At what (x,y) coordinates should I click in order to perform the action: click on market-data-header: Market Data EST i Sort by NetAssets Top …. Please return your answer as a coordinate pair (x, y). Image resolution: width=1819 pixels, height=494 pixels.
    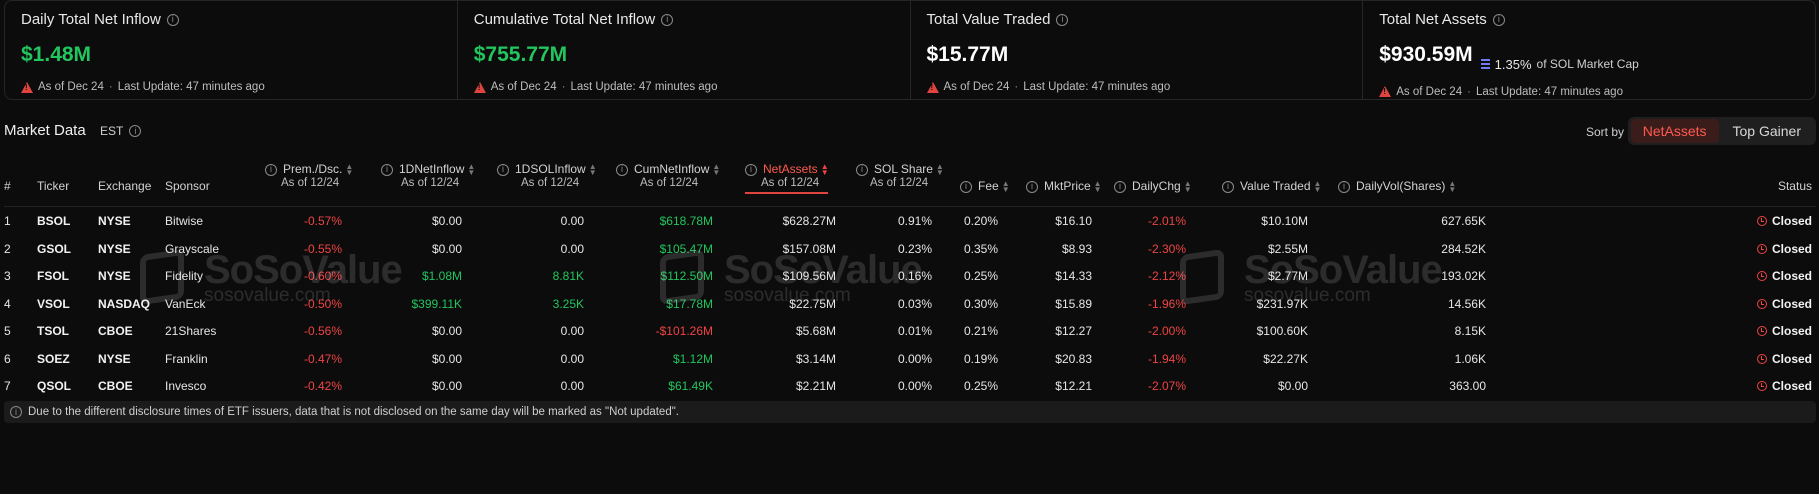
    Looking at the image, I should click on (910, 130).